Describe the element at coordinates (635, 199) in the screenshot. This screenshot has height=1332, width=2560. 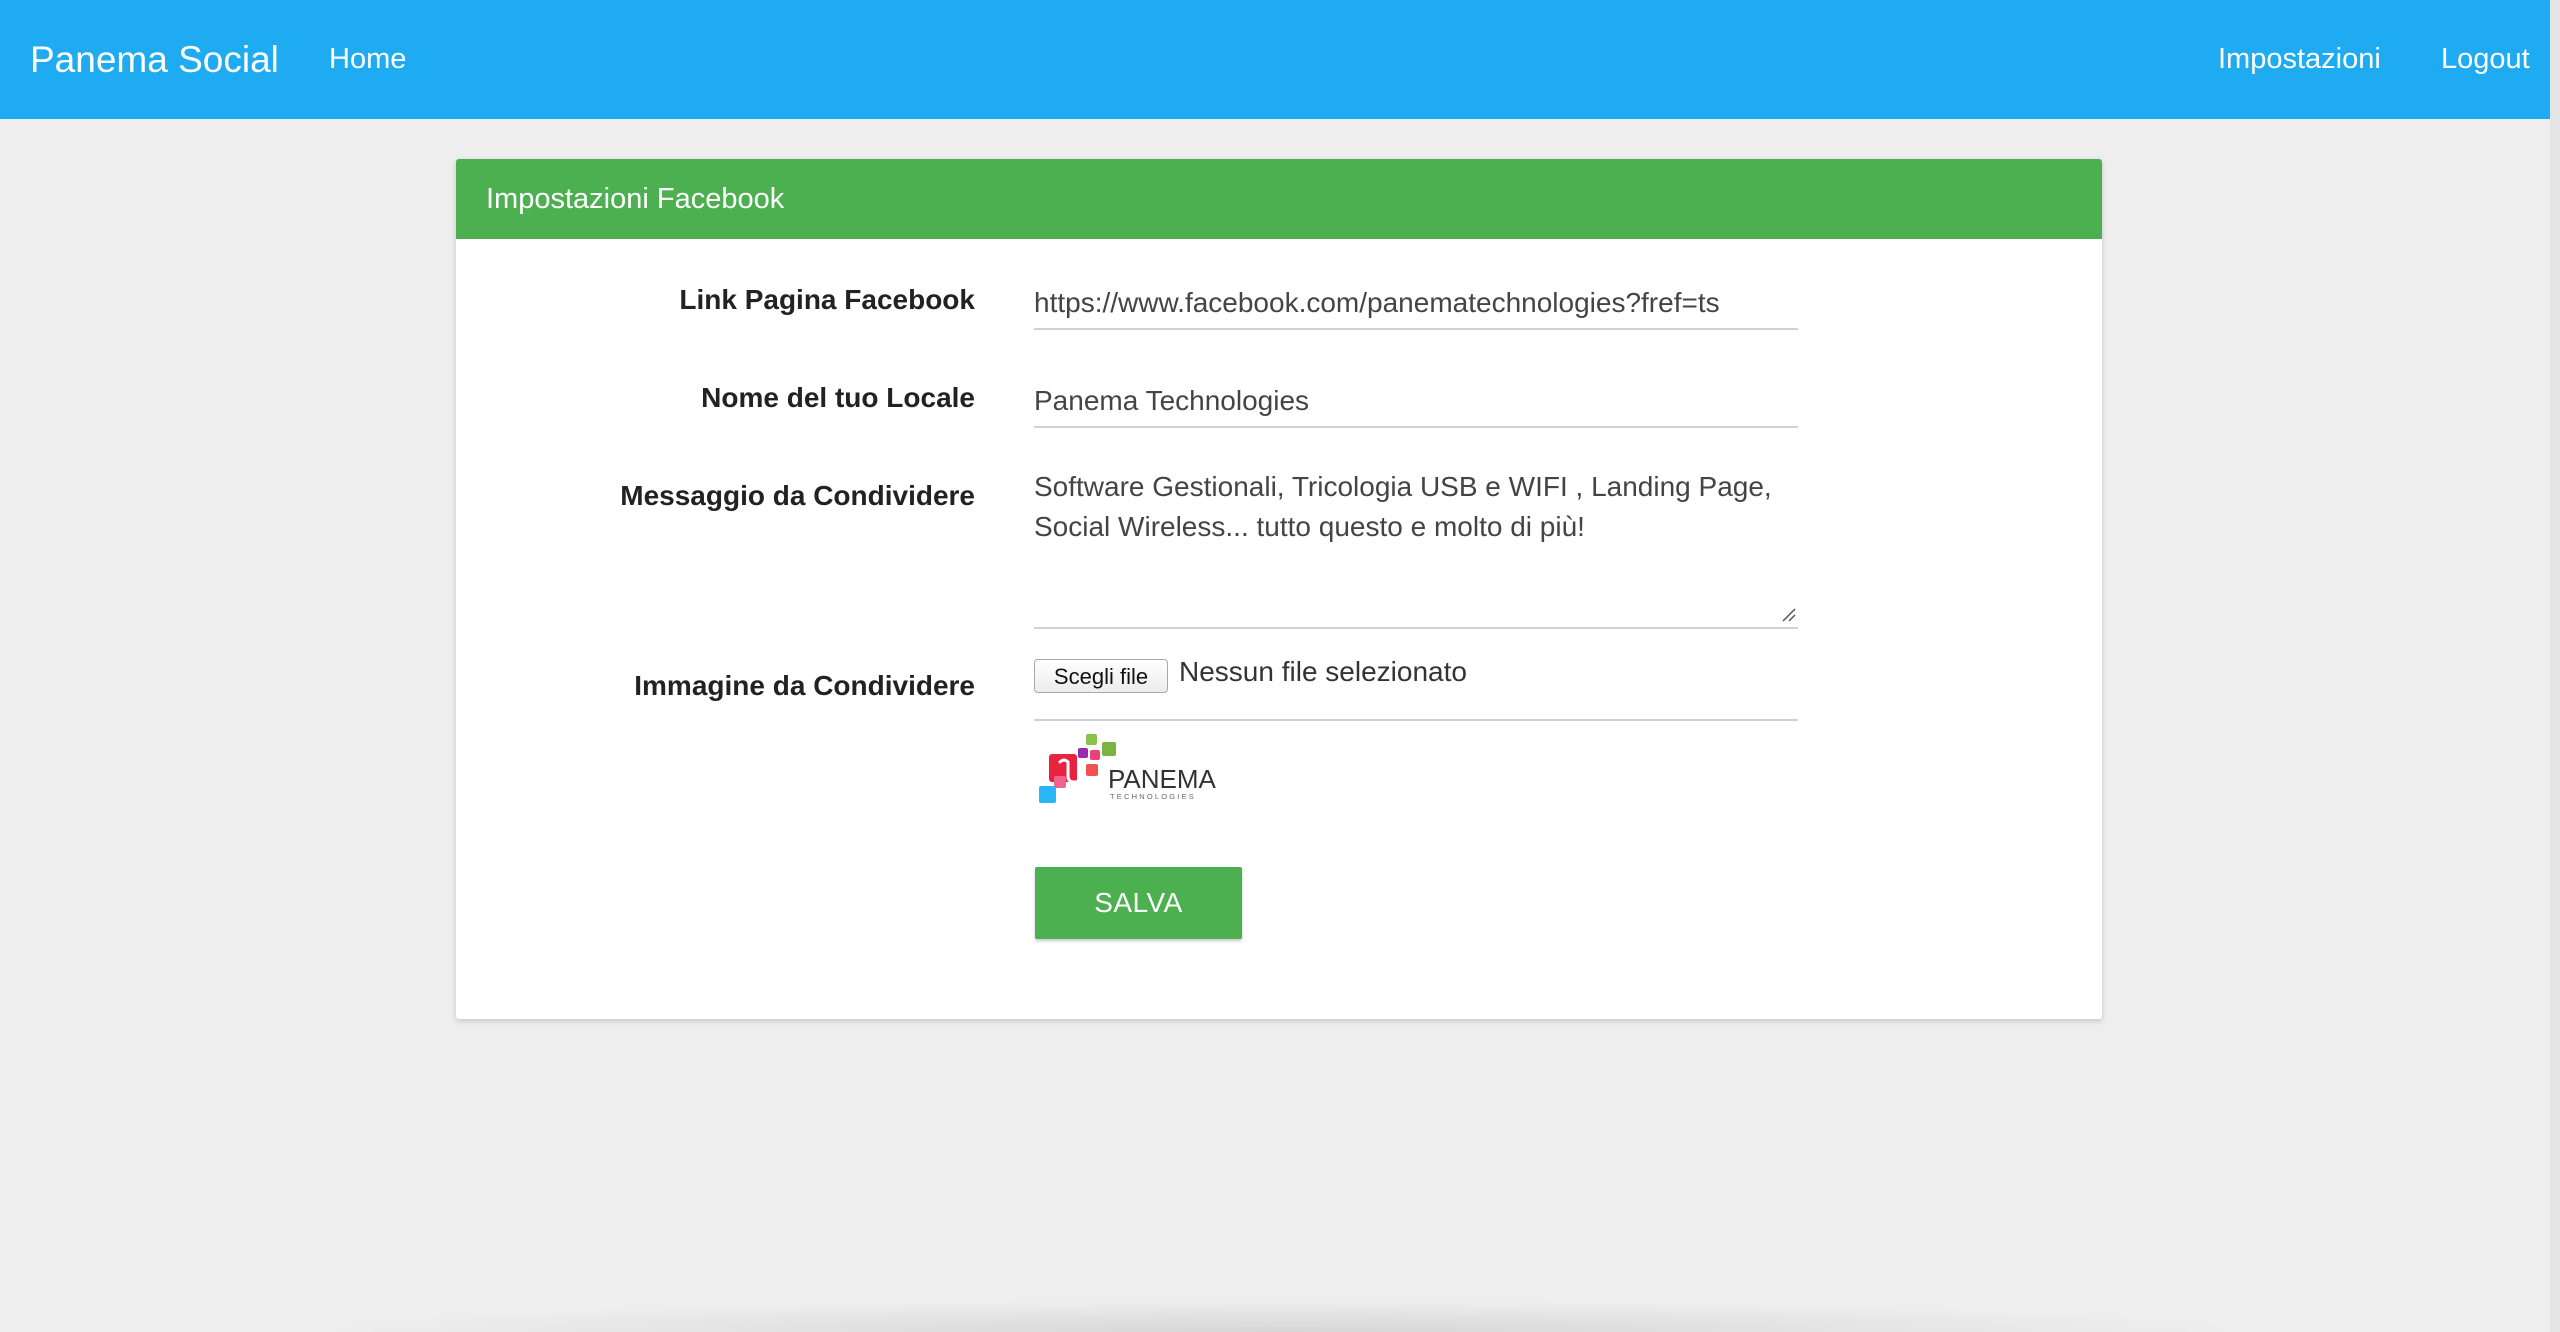
I see `panel-title: Impostazioni Facebook` at that location.